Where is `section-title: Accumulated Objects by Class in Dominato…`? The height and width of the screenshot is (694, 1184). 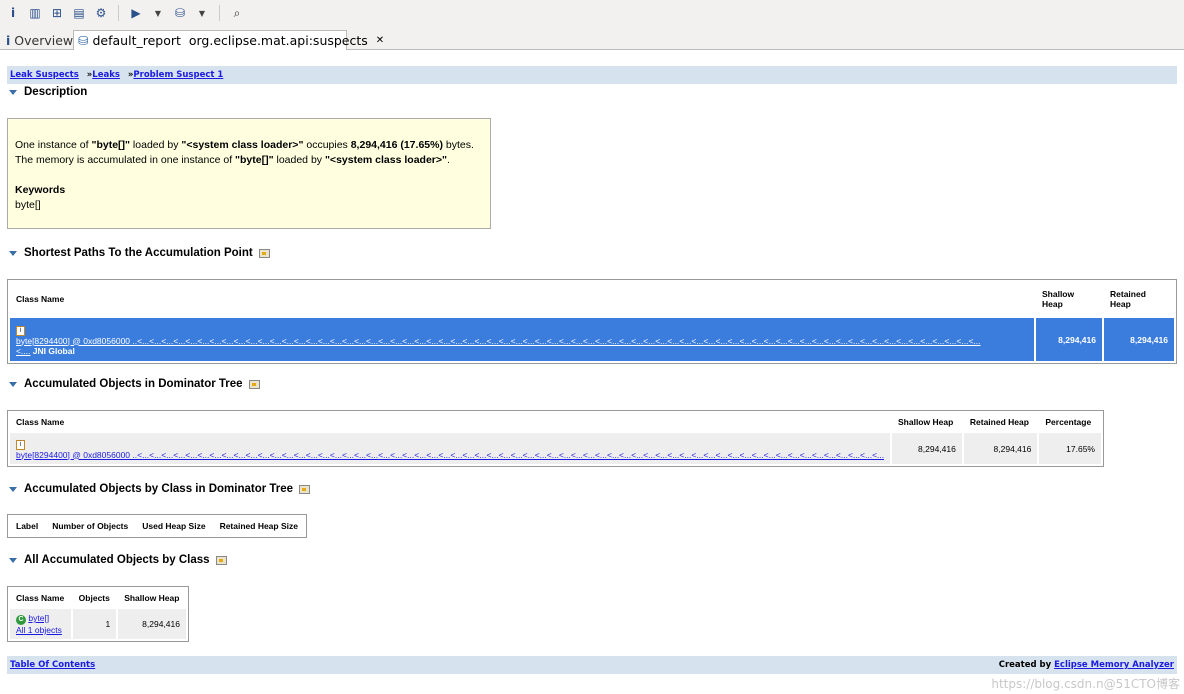
section-title: Accumulated Objects by Class in Dominato… is located at coordinates (159, 489).